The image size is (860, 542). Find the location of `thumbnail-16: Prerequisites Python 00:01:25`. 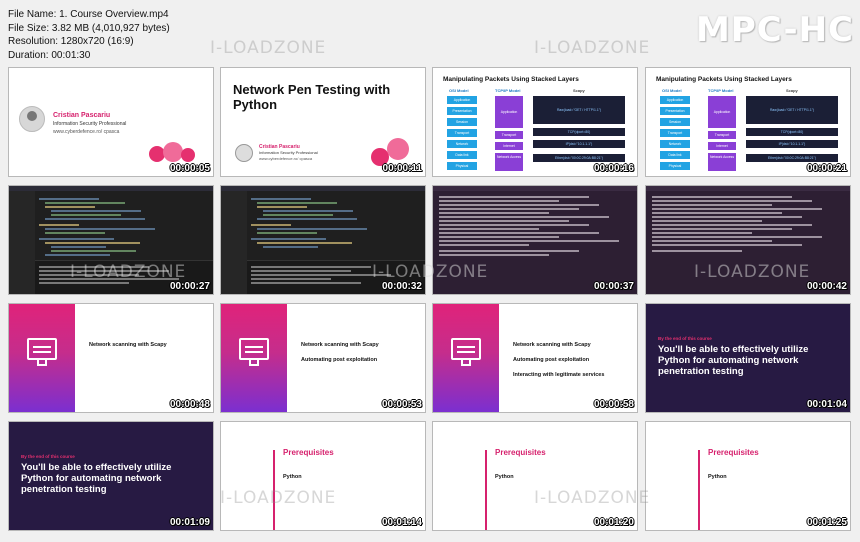

thumbnail-16: Prerequisites Python 00:01:25 is located at coordinates (748, 476).